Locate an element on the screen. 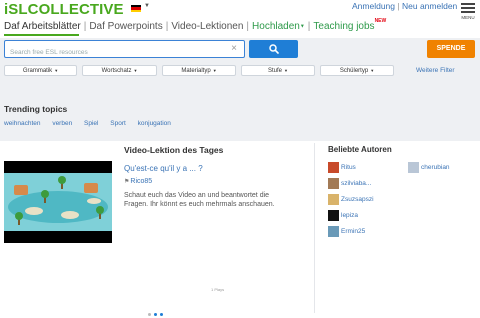 This screenshot has width=480, height=318. german-flag-icon is located at coordinates (136, 8).